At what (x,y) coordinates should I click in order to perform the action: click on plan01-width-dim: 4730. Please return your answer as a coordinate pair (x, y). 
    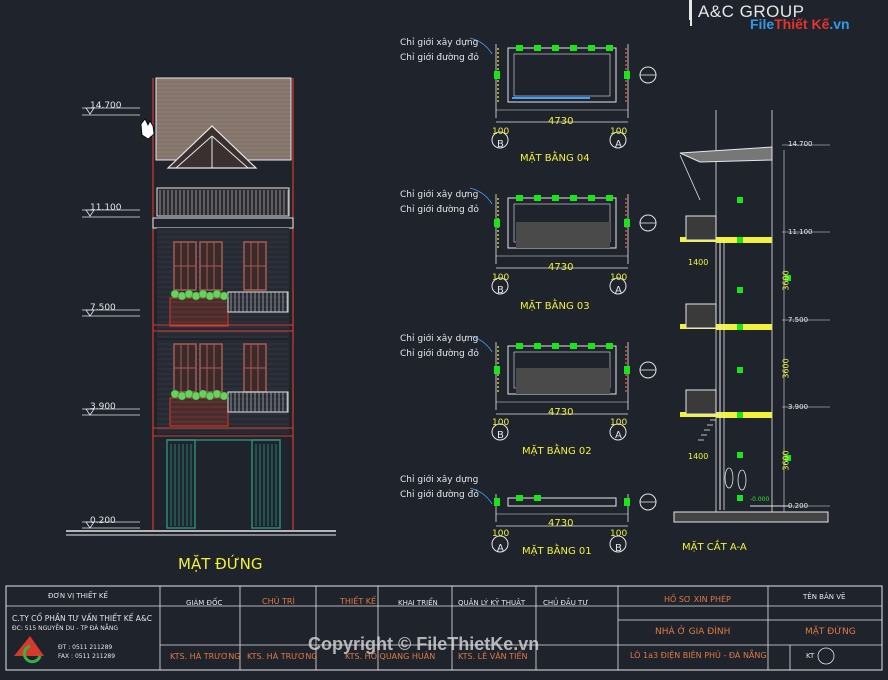
    Looking at the image, I should click on (561, 523).